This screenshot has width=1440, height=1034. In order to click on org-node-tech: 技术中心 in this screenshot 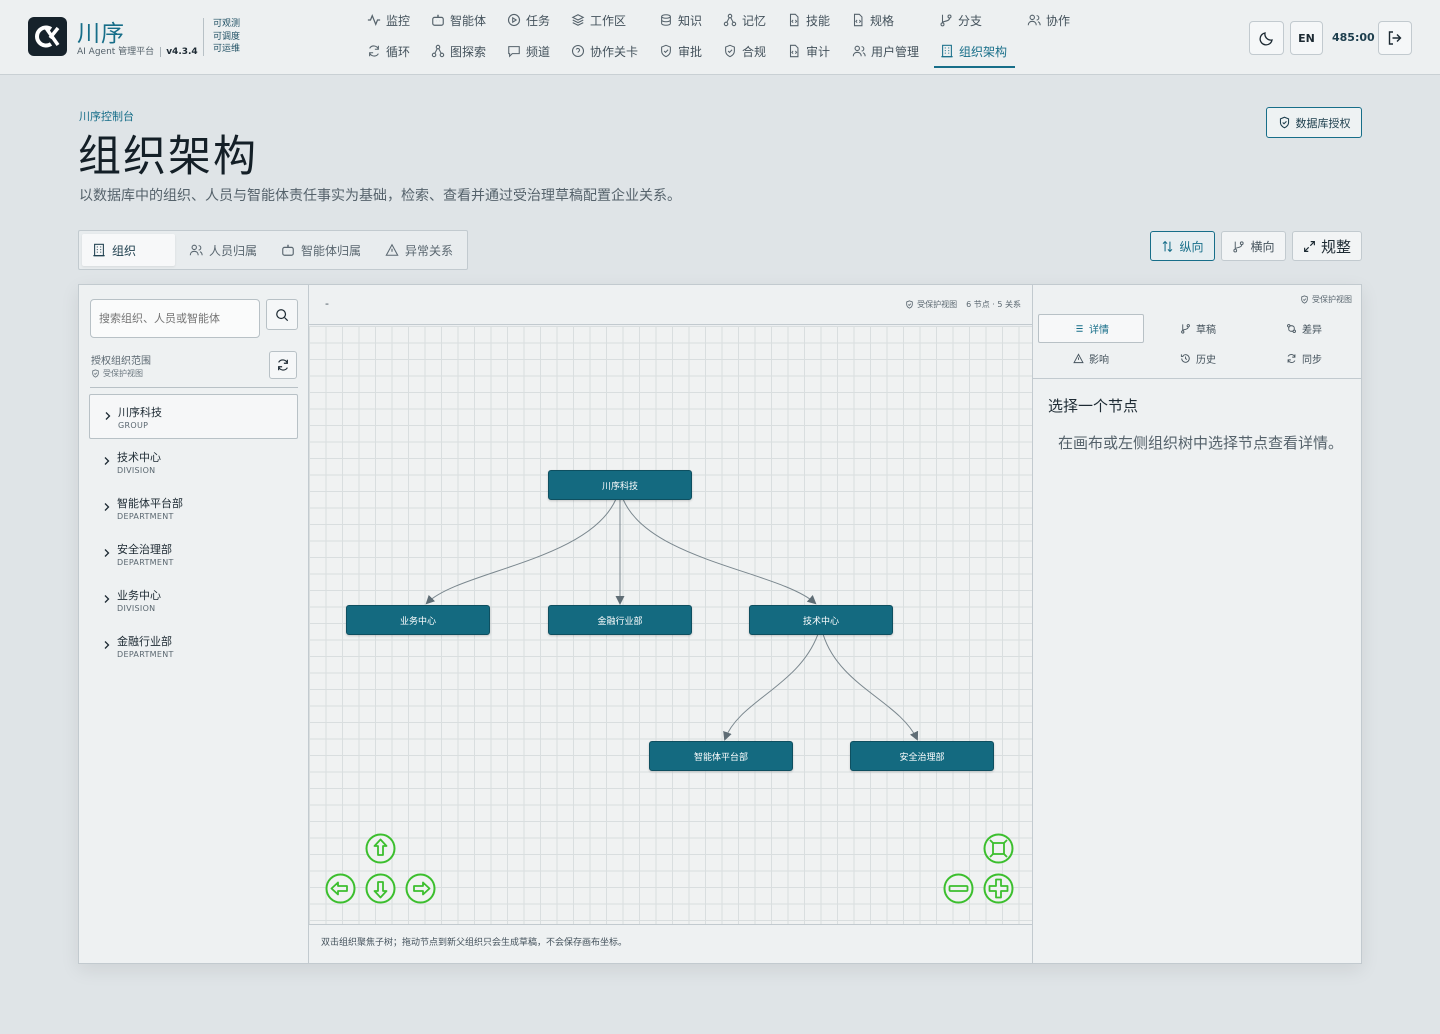, I will do `click(821, 620)`.